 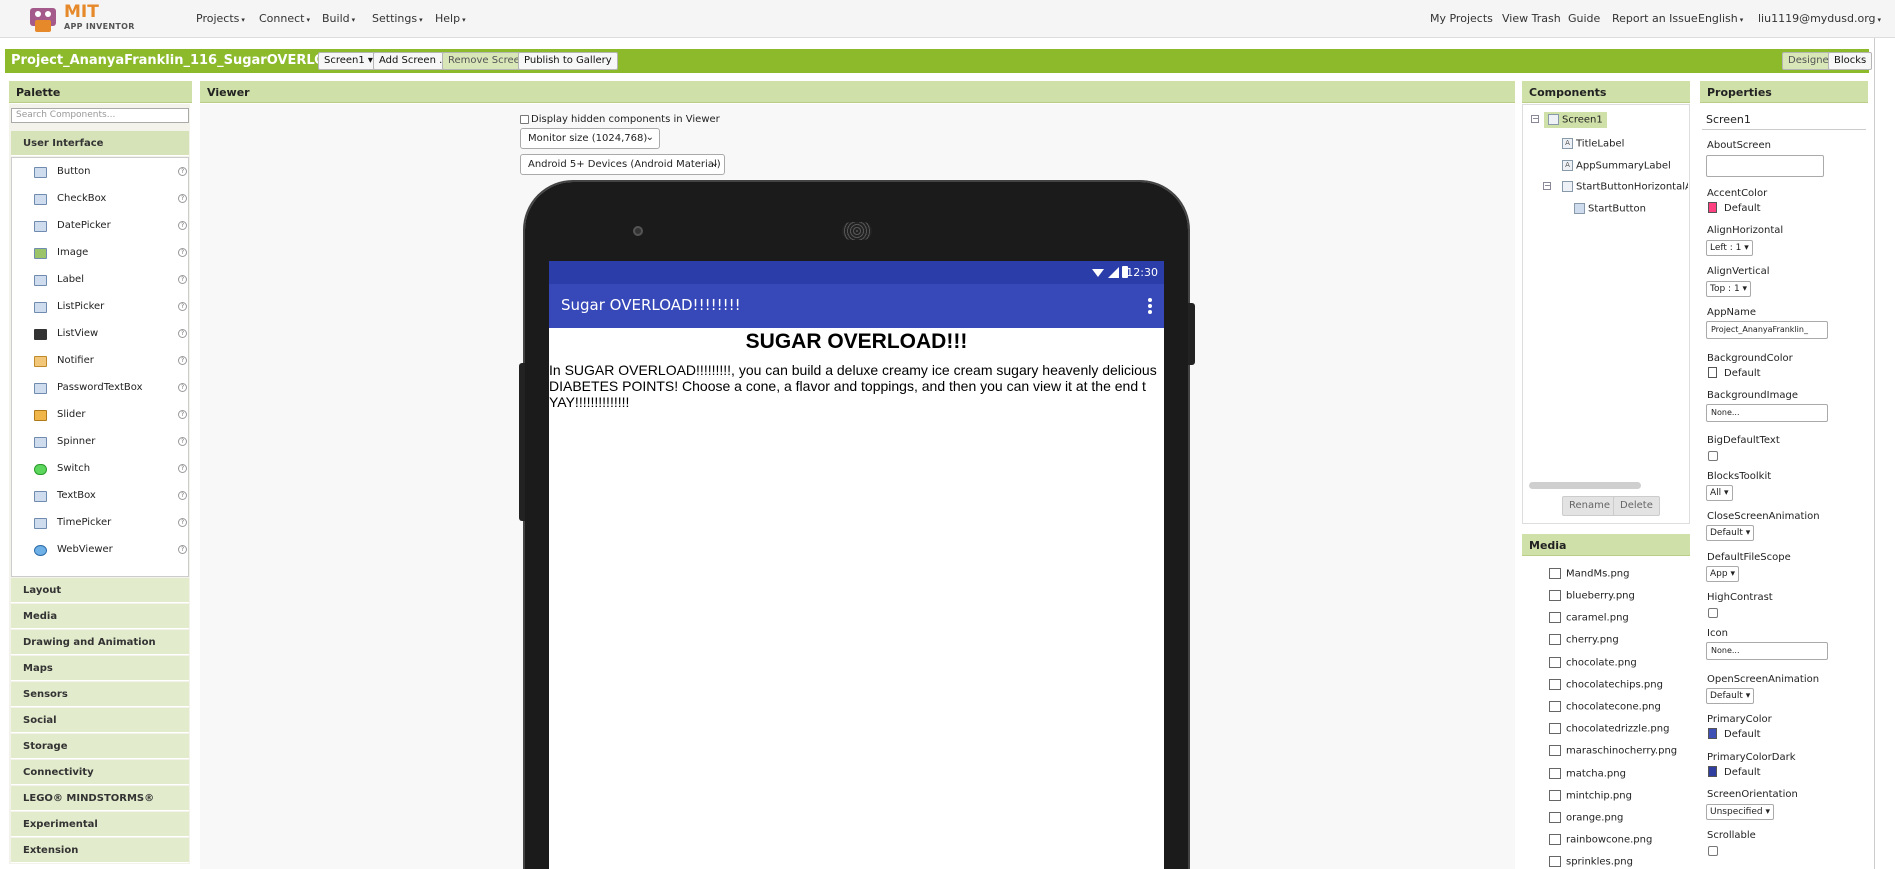 What do you see at coordinates (1740, 812) in the screenshot?
I see `prop-screenorientation-select: Unspecified ▾` at bounding box center [1740, 812].